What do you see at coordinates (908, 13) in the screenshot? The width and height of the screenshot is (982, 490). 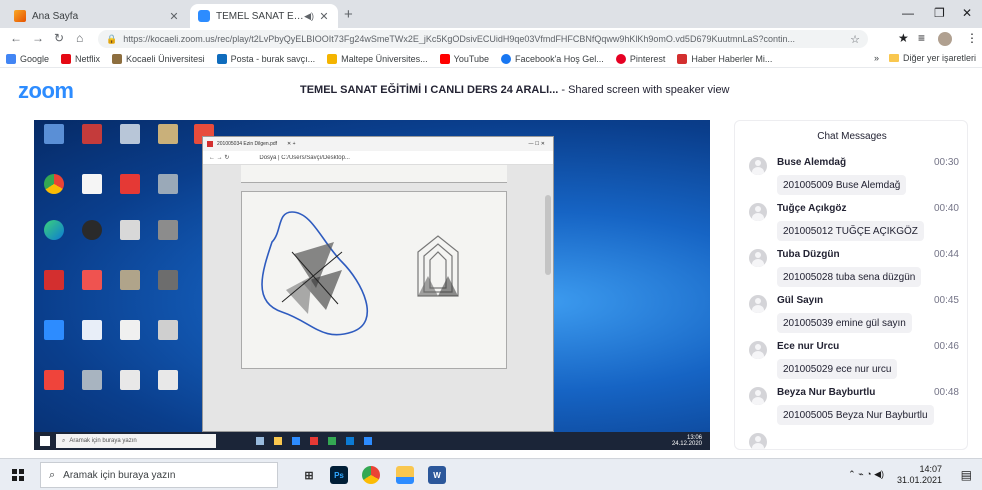 I see `minimize-icon: —` at bounding box center [908, 13].